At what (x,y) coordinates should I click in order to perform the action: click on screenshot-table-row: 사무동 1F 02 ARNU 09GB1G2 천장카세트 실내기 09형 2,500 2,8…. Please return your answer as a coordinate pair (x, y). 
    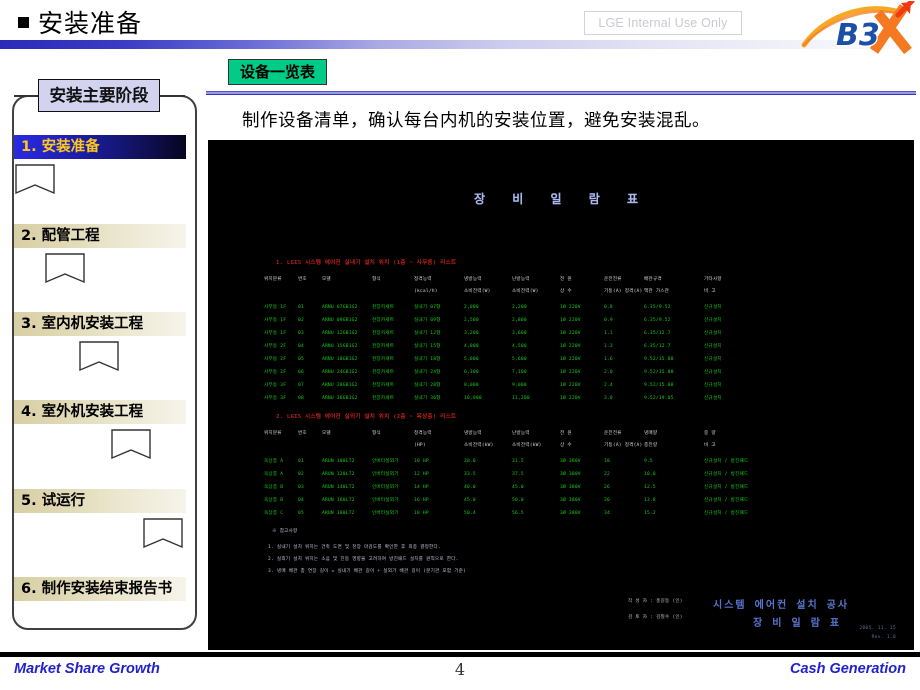
    Looking at the image, I should click on (493, 320).